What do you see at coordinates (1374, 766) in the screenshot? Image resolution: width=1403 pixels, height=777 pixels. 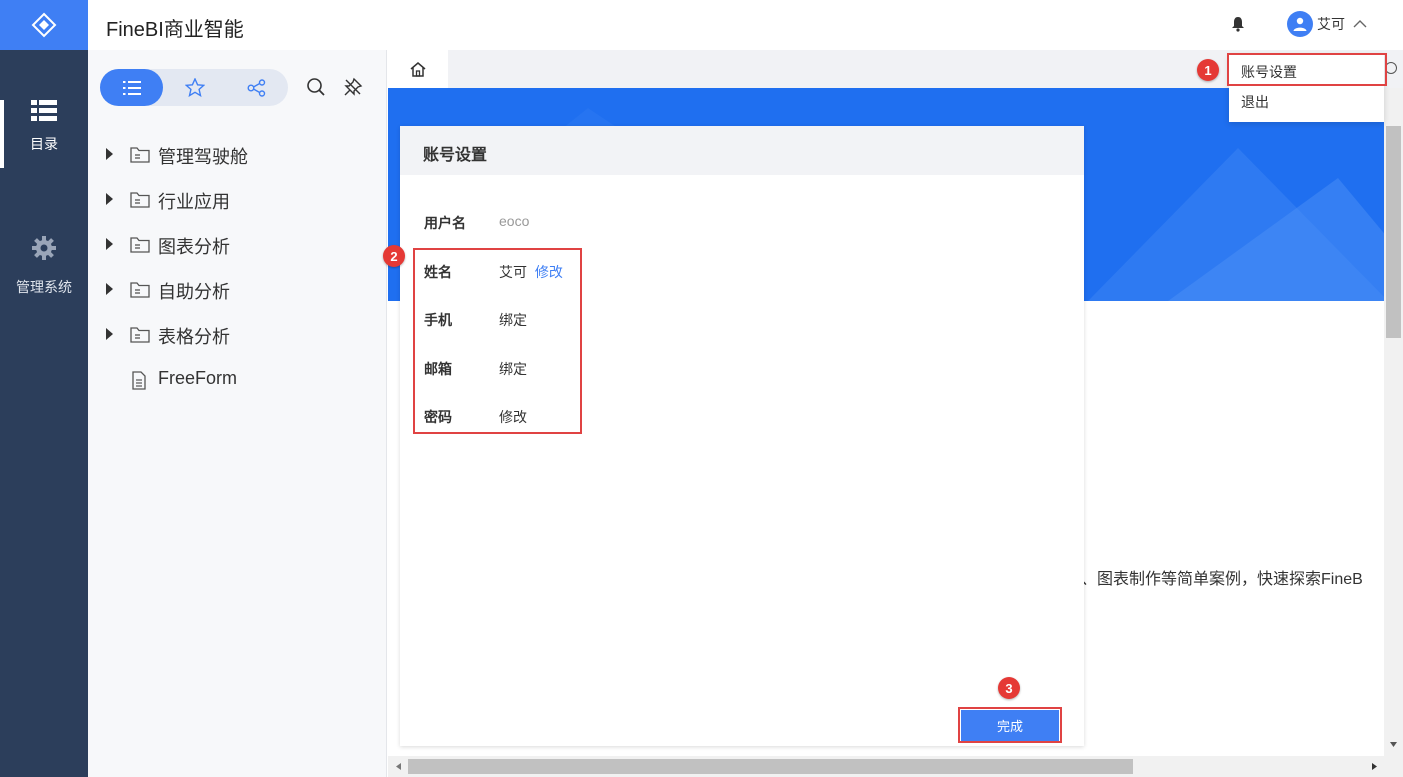 I see `scroll-right-icon` at bounding box center [1374, 766].